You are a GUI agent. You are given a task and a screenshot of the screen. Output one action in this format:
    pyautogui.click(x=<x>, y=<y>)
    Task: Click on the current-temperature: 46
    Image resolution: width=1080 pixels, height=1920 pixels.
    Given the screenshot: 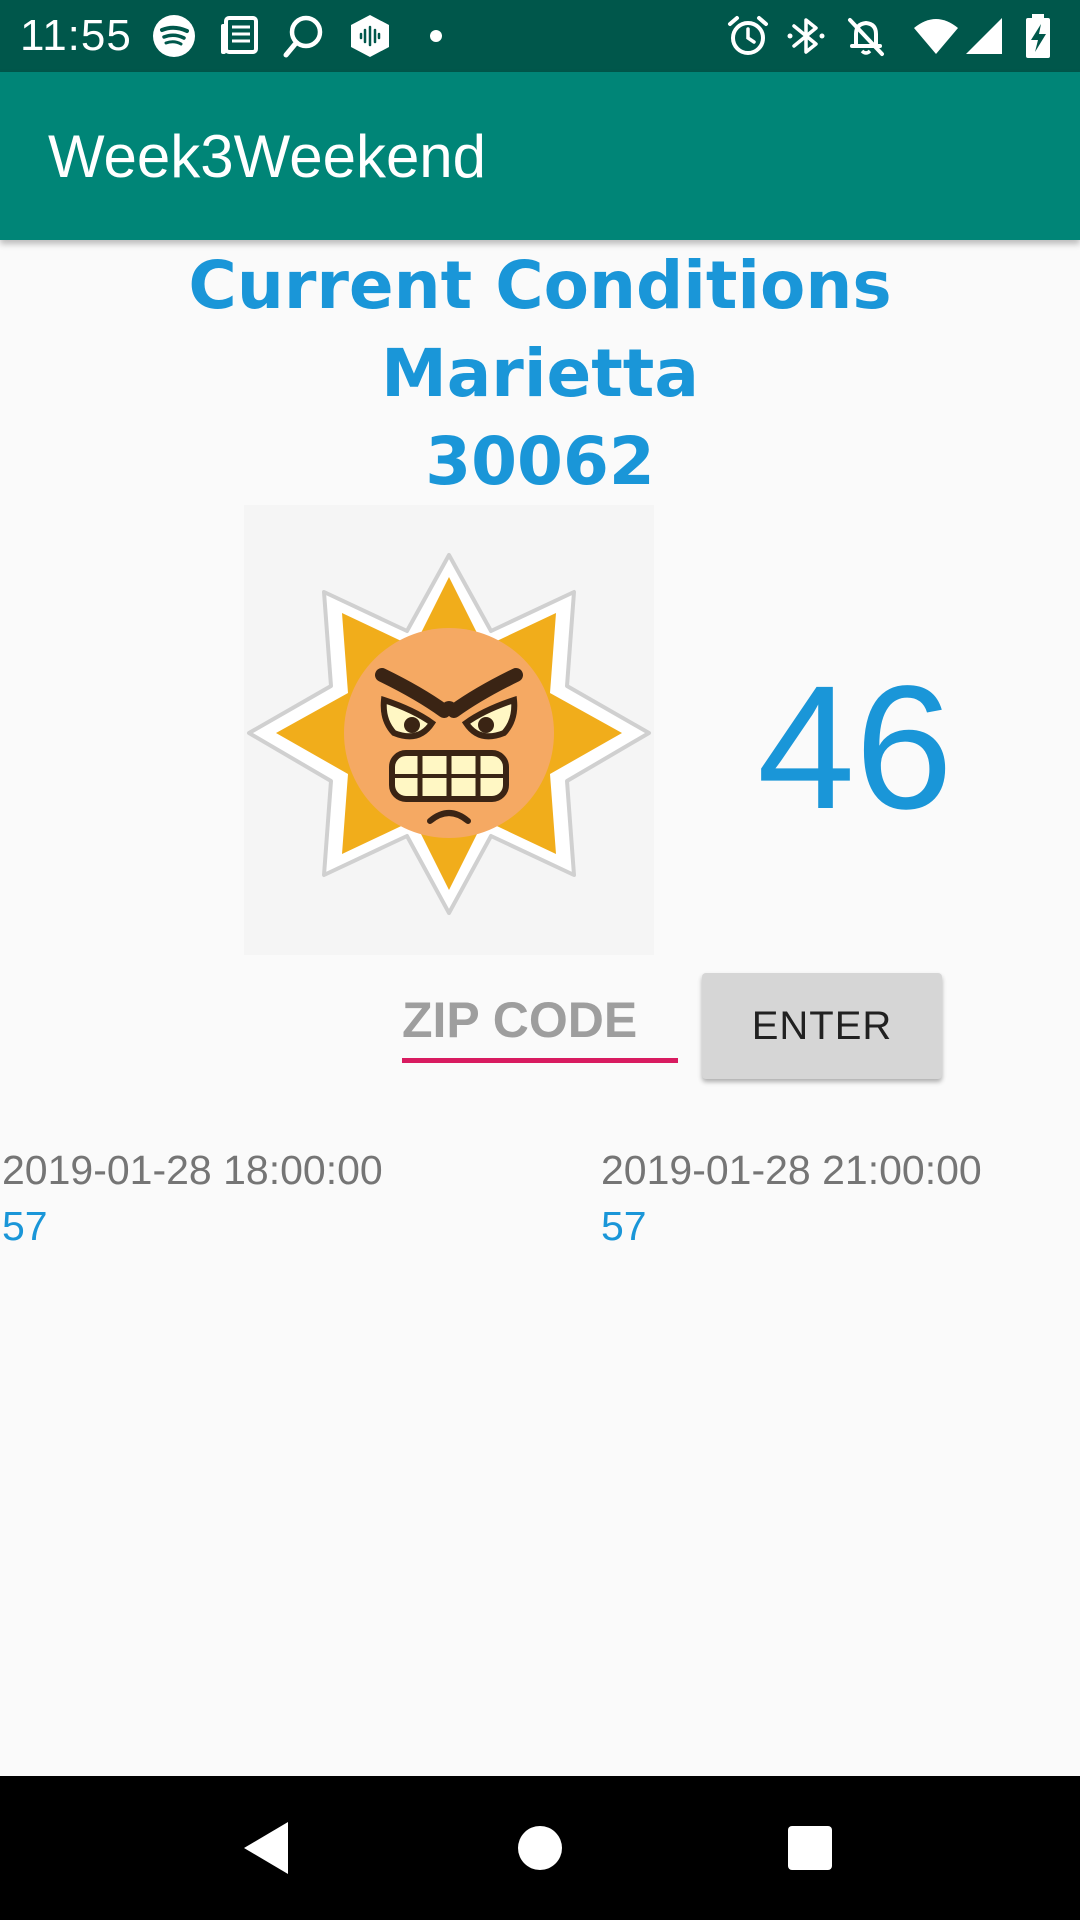 What is the action you would take?
    pyautogui.click(x=855, y=748)
    